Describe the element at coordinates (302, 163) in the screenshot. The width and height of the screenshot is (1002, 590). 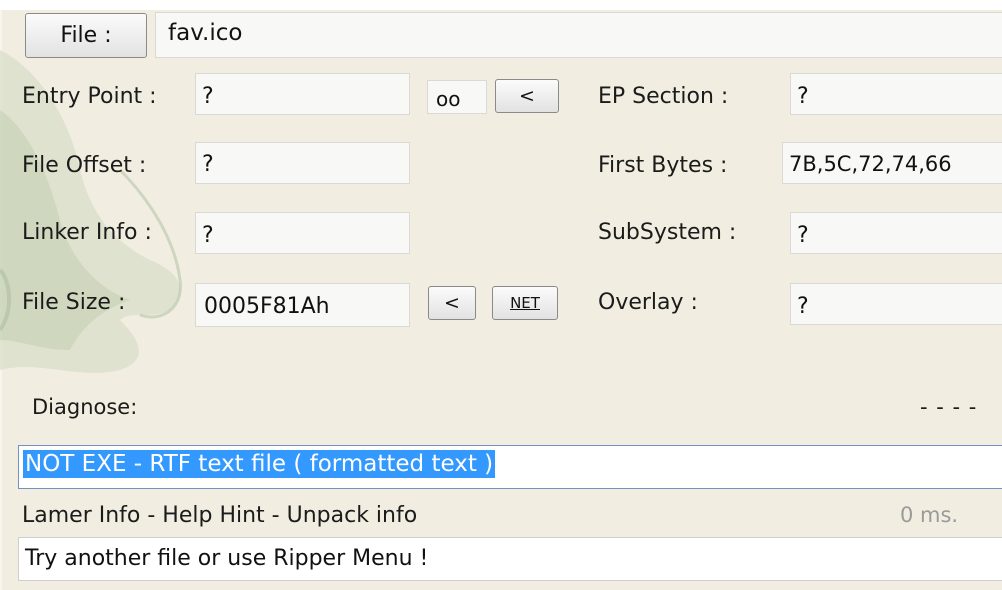
I see `file-offset-field: ?` at that location.